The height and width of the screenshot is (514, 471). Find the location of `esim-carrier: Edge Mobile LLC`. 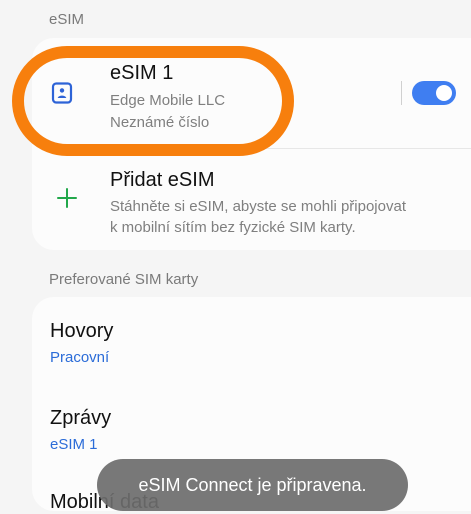

esim-carrier: Edge Mobile LLC is located at coordinates (168, 100).